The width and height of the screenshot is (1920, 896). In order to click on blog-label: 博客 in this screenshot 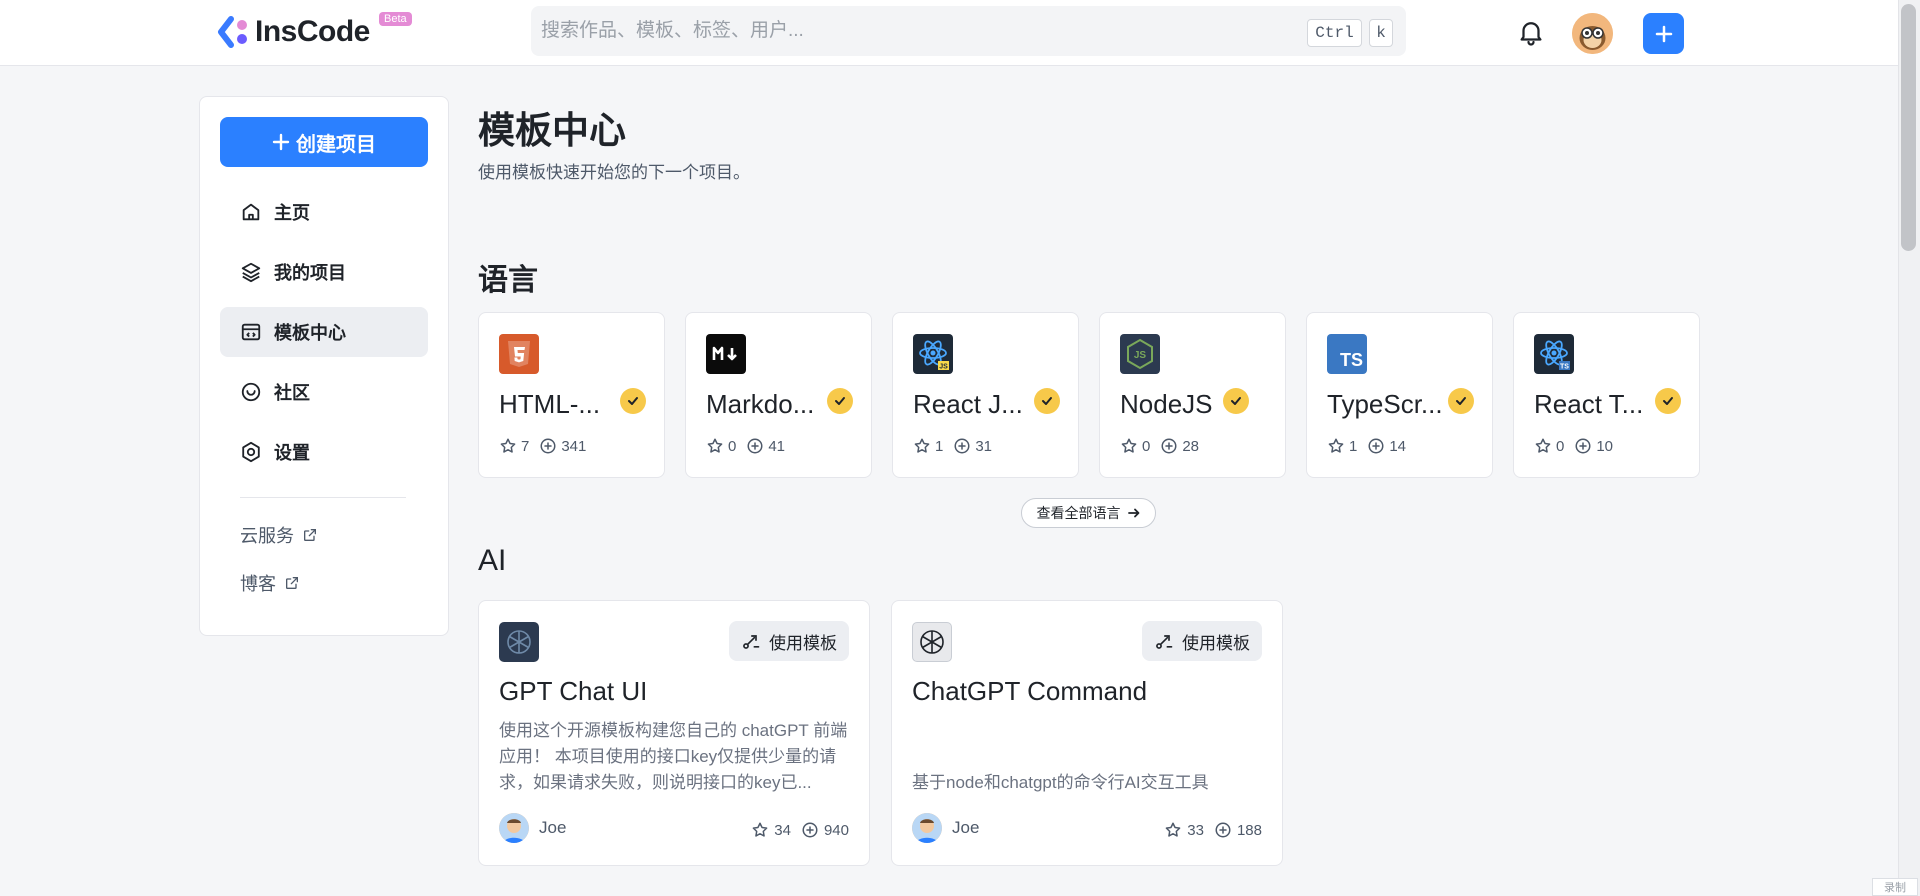, I will do `click(258, 584)`.